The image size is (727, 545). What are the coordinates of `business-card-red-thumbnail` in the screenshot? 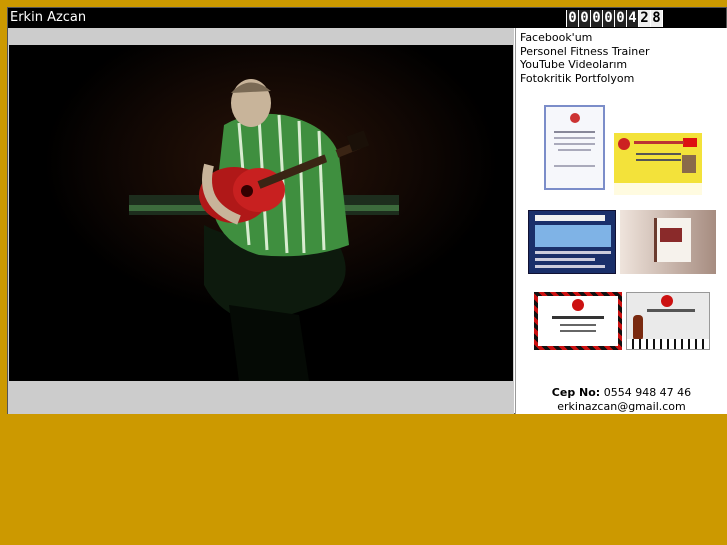 It's located at (578, 321).